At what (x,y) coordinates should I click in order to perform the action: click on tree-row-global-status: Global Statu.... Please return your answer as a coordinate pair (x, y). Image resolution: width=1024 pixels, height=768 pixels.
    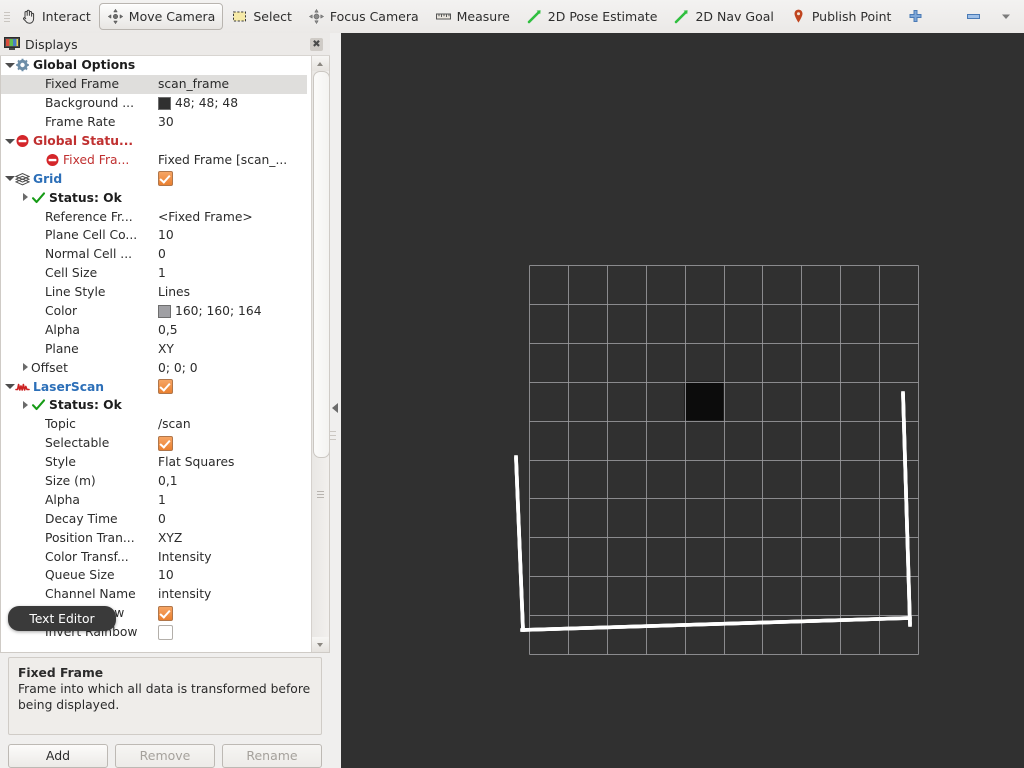
    Looking at the image, I should click on (154, 141).